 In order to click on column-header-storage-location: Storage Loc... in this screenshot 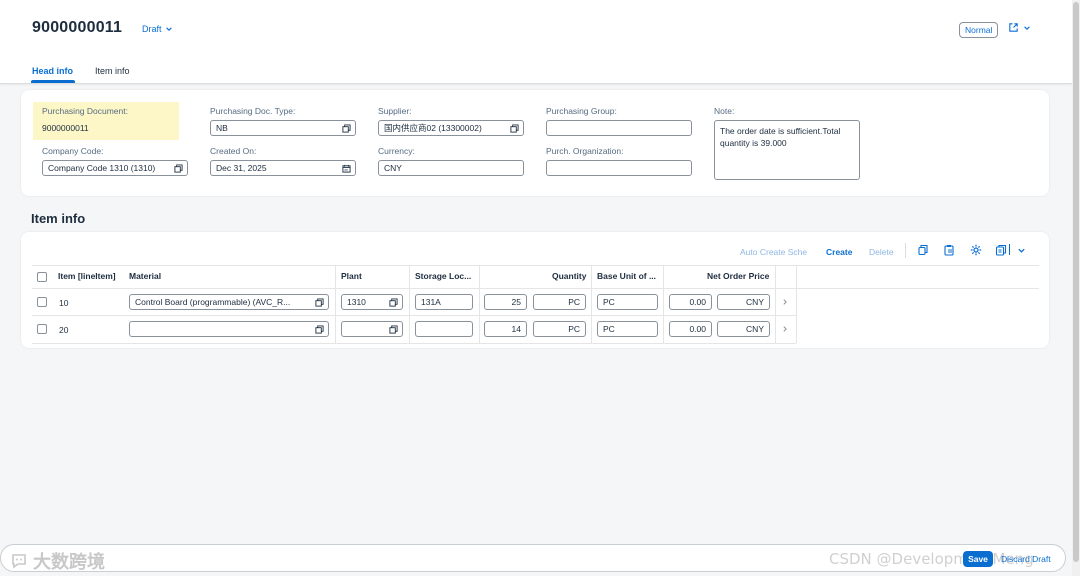, I will do `click(443, 276)`.